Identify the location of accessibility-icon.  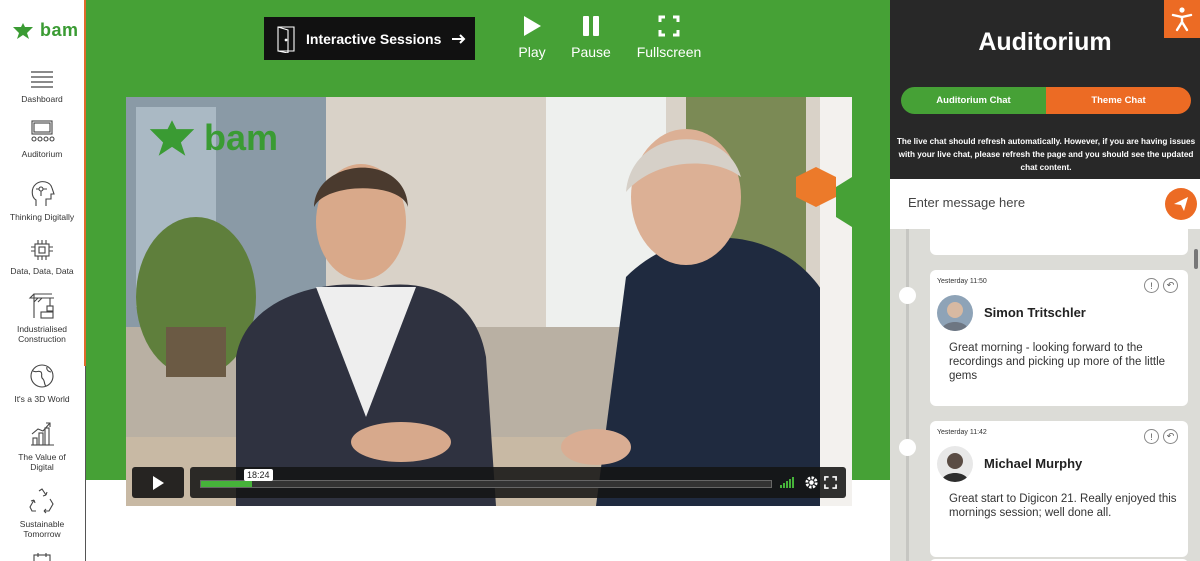
(1182, 19).